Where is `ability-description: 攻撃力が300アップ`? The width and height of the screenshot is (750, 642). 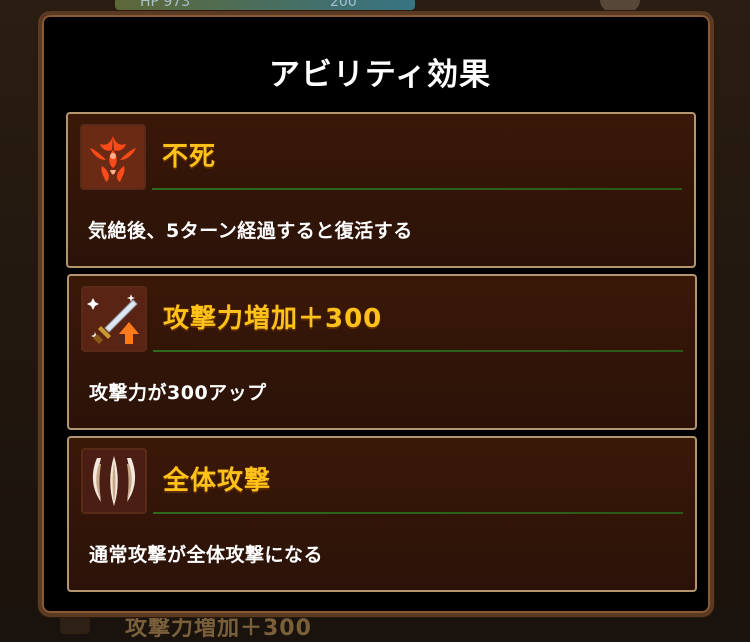
ability-description: 攻撃力が300アップ is located at coordinates (178, 393).